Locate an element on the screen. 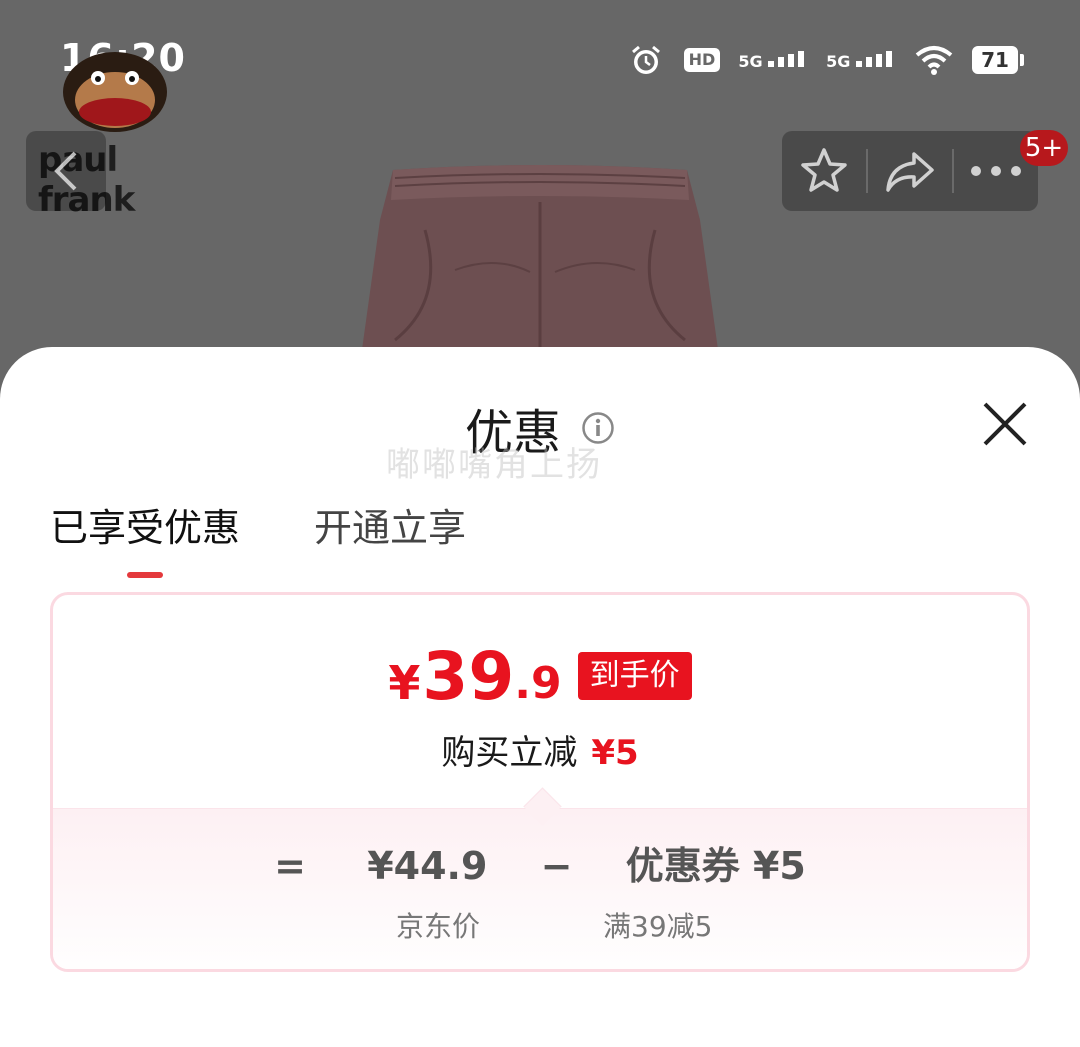  share-button is located at coordinates (910, 171).